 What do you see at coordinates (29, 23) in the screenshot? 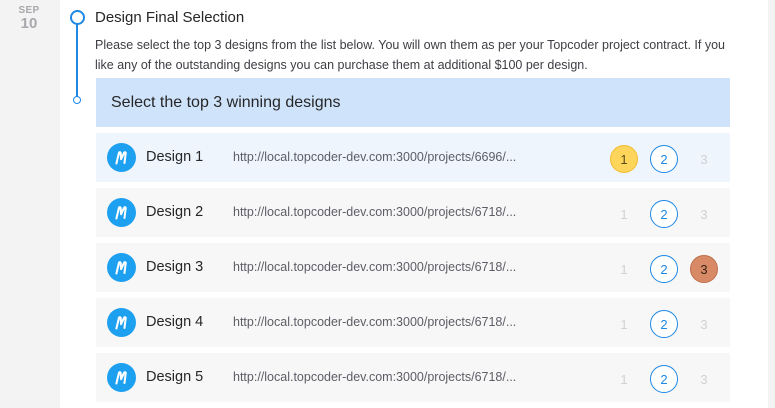
I see `date-day: 10` at bounding box center [29, 23].